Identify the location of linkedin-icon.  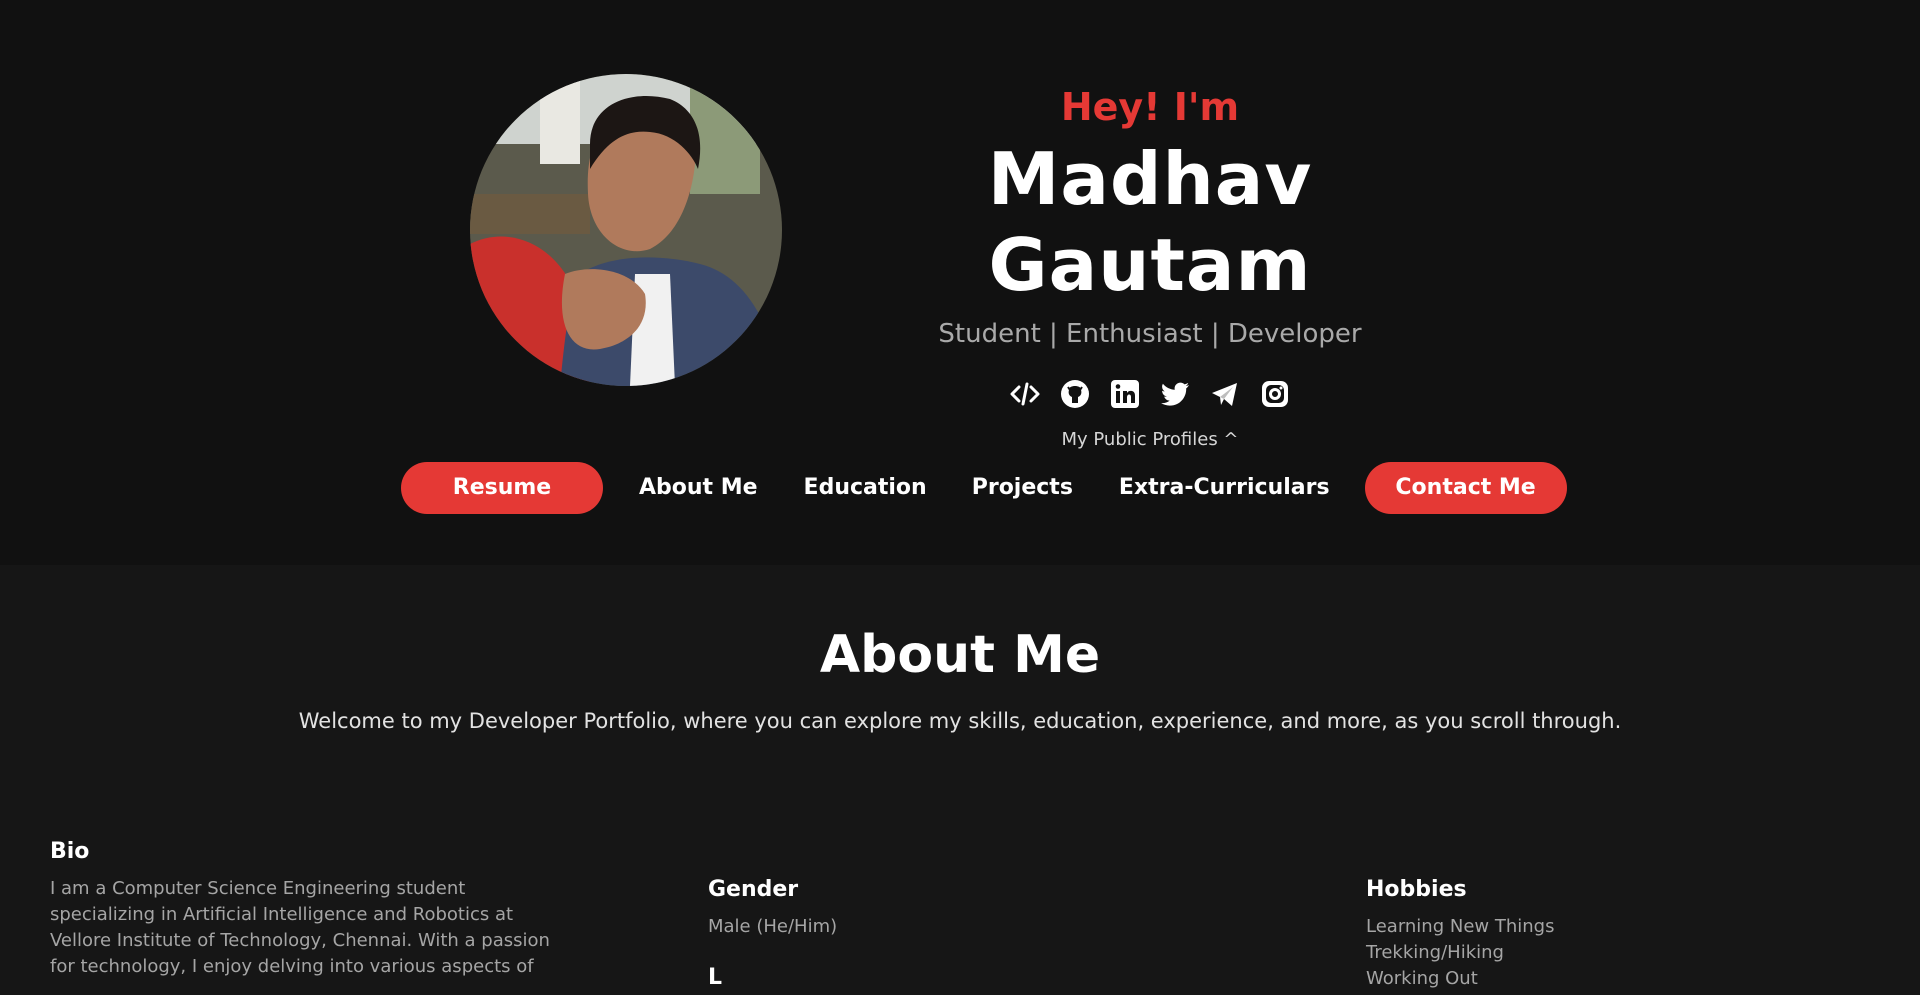
(1125, 394).